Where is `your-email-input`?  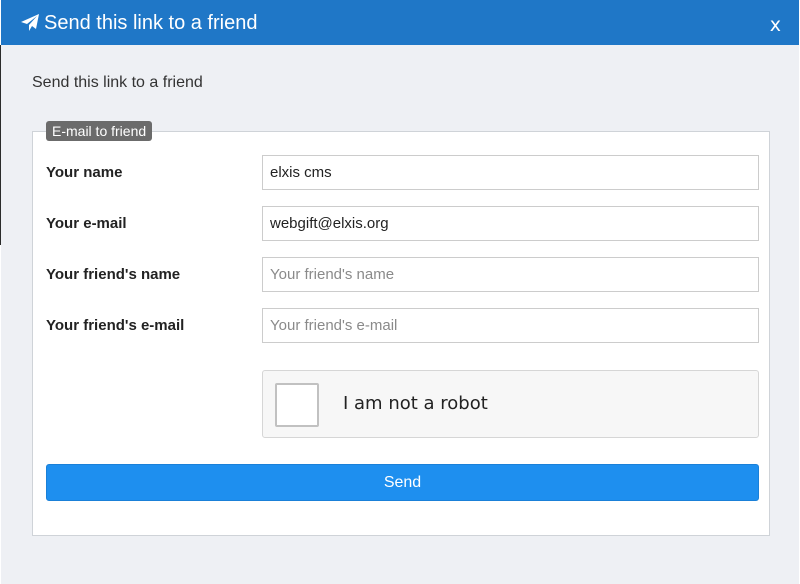
your-email-input is located at coordinates (510, 223).